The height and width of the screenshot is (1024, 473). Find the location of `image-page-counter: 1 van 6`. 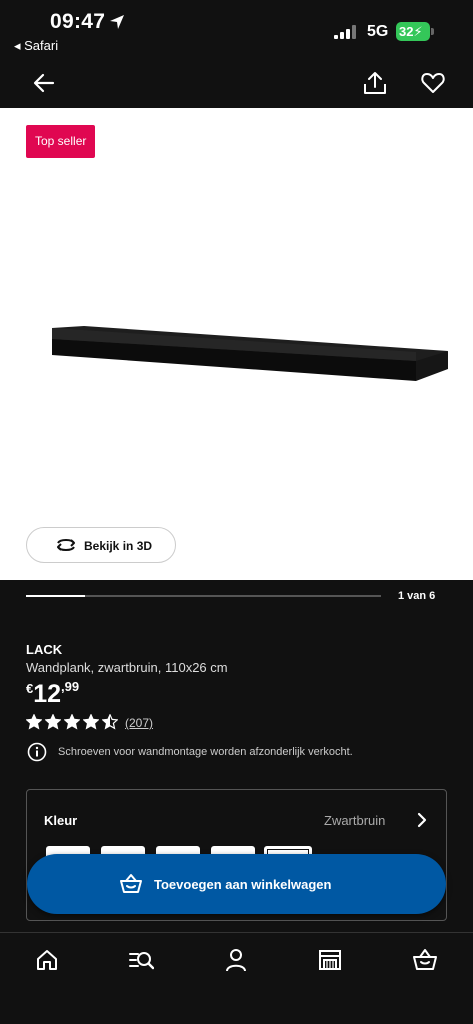

image-page-counter: 1 van 6 is located at coordinates (417, 596).